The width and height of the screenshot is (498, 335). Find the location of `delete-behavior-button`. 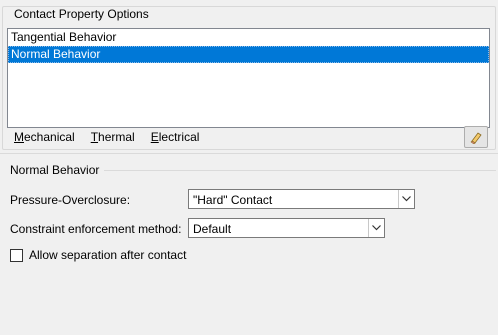

delete-behavior-button is located at coordinates (476, 137).